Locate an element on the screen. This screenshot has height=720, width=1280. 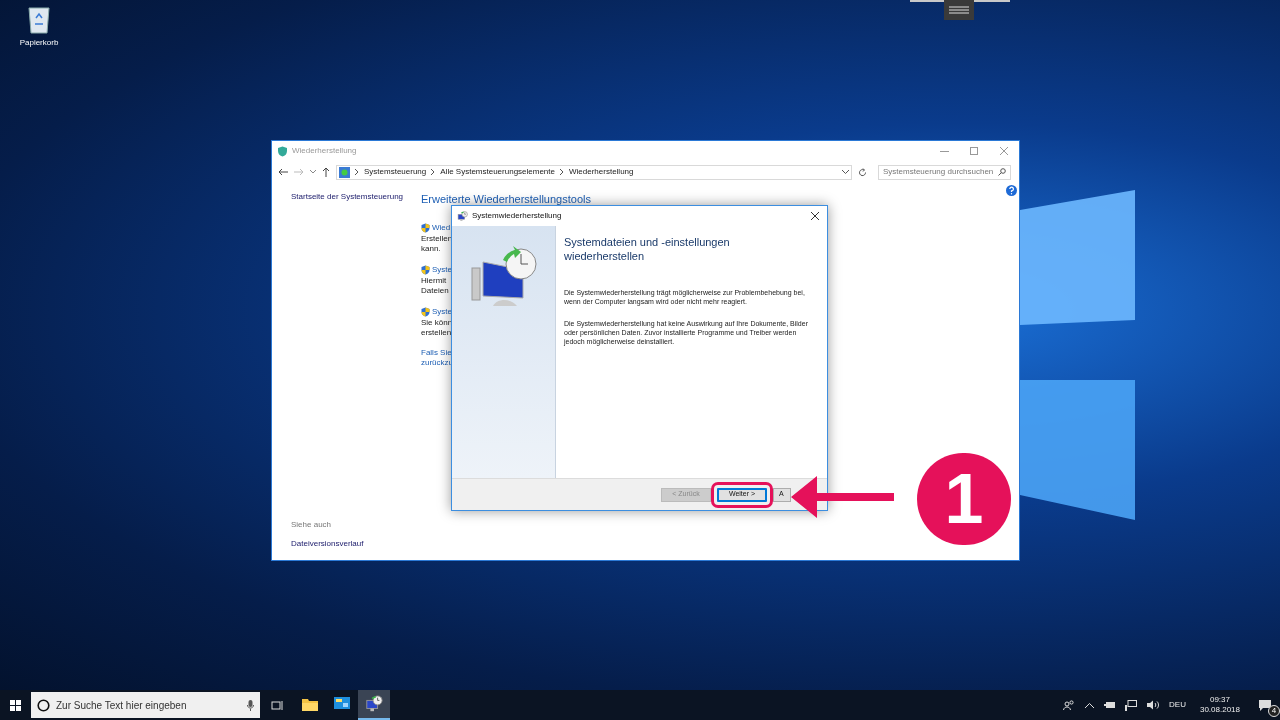
task-view-icon is located at coordinates (277, 705).